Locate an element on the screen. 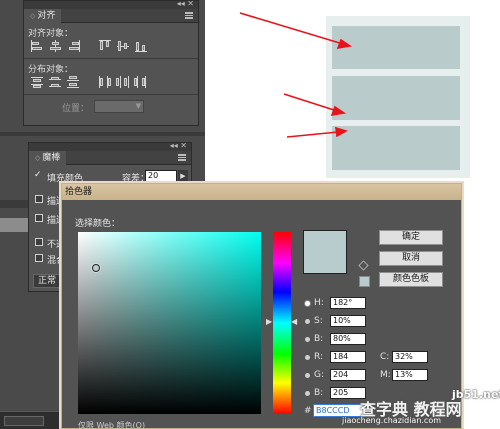 This screenshot has height=429, width=500. blue-label: B: is located at coordinates (319, 393).